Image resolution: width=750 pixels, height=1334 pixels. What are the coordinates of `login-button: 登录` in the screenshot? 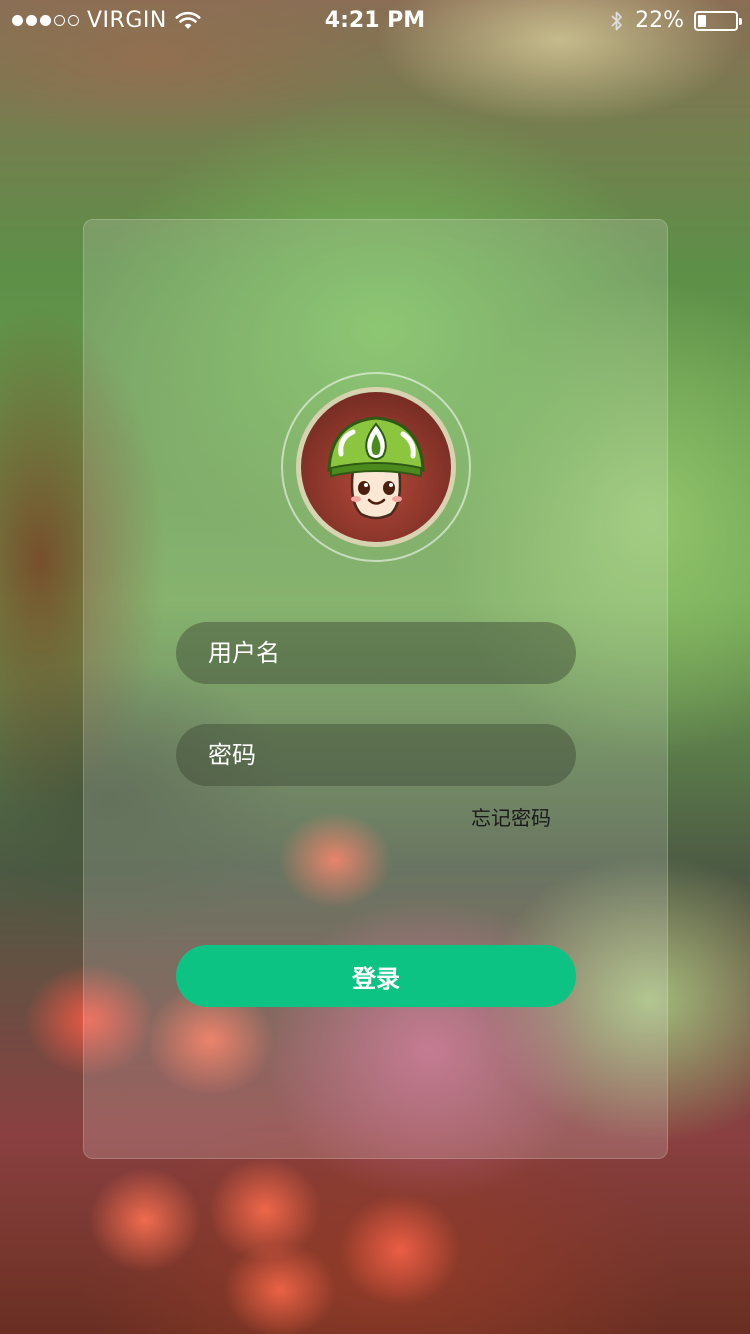 It's located at (376, 976).